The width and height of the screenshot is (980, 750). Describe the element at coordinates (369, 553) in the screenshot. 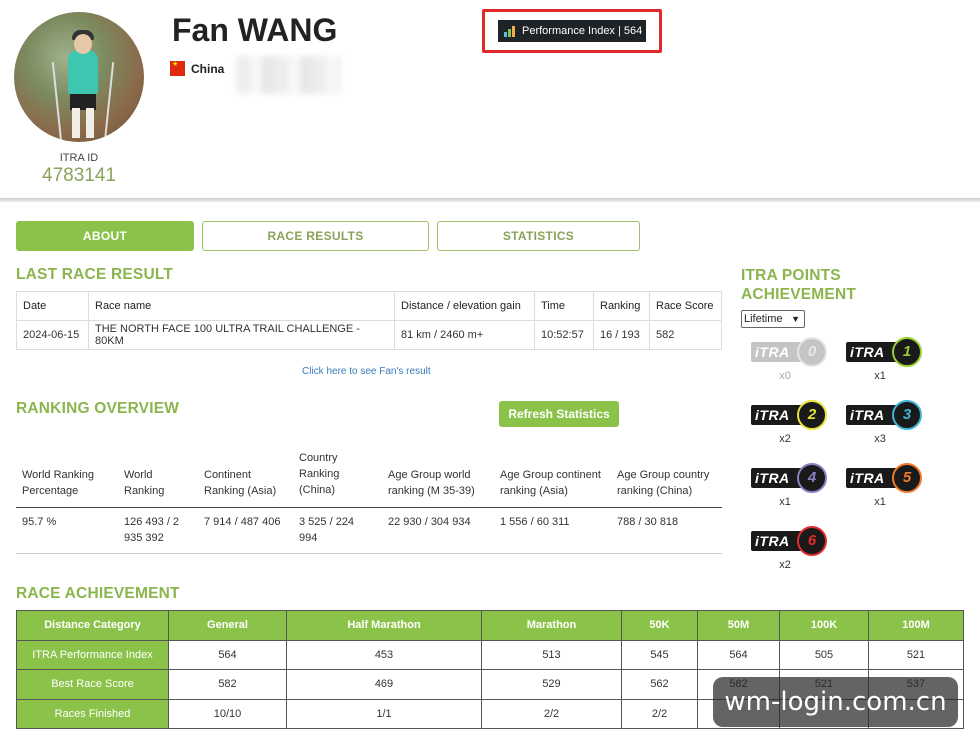

I see `ranking-bottom-rule` at that location.